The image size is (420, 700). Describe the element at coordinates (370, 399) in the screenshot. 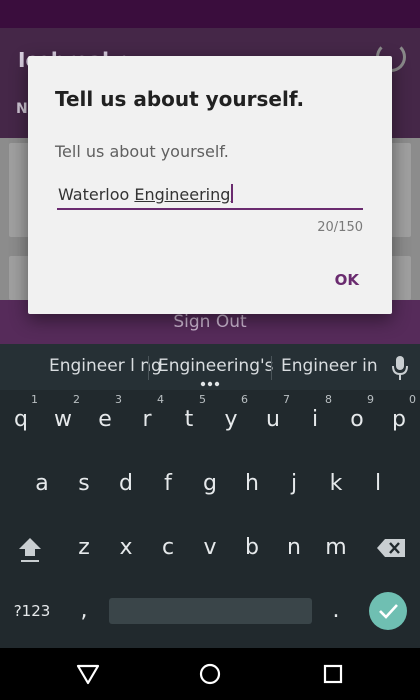

I see `key-hint: 9` at that location.